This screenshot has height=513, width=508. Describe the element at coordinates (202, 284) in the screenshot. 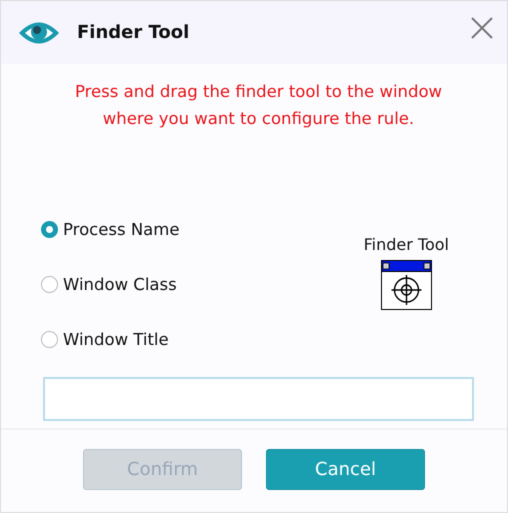

I see `radio-option: Window Class` at that location.